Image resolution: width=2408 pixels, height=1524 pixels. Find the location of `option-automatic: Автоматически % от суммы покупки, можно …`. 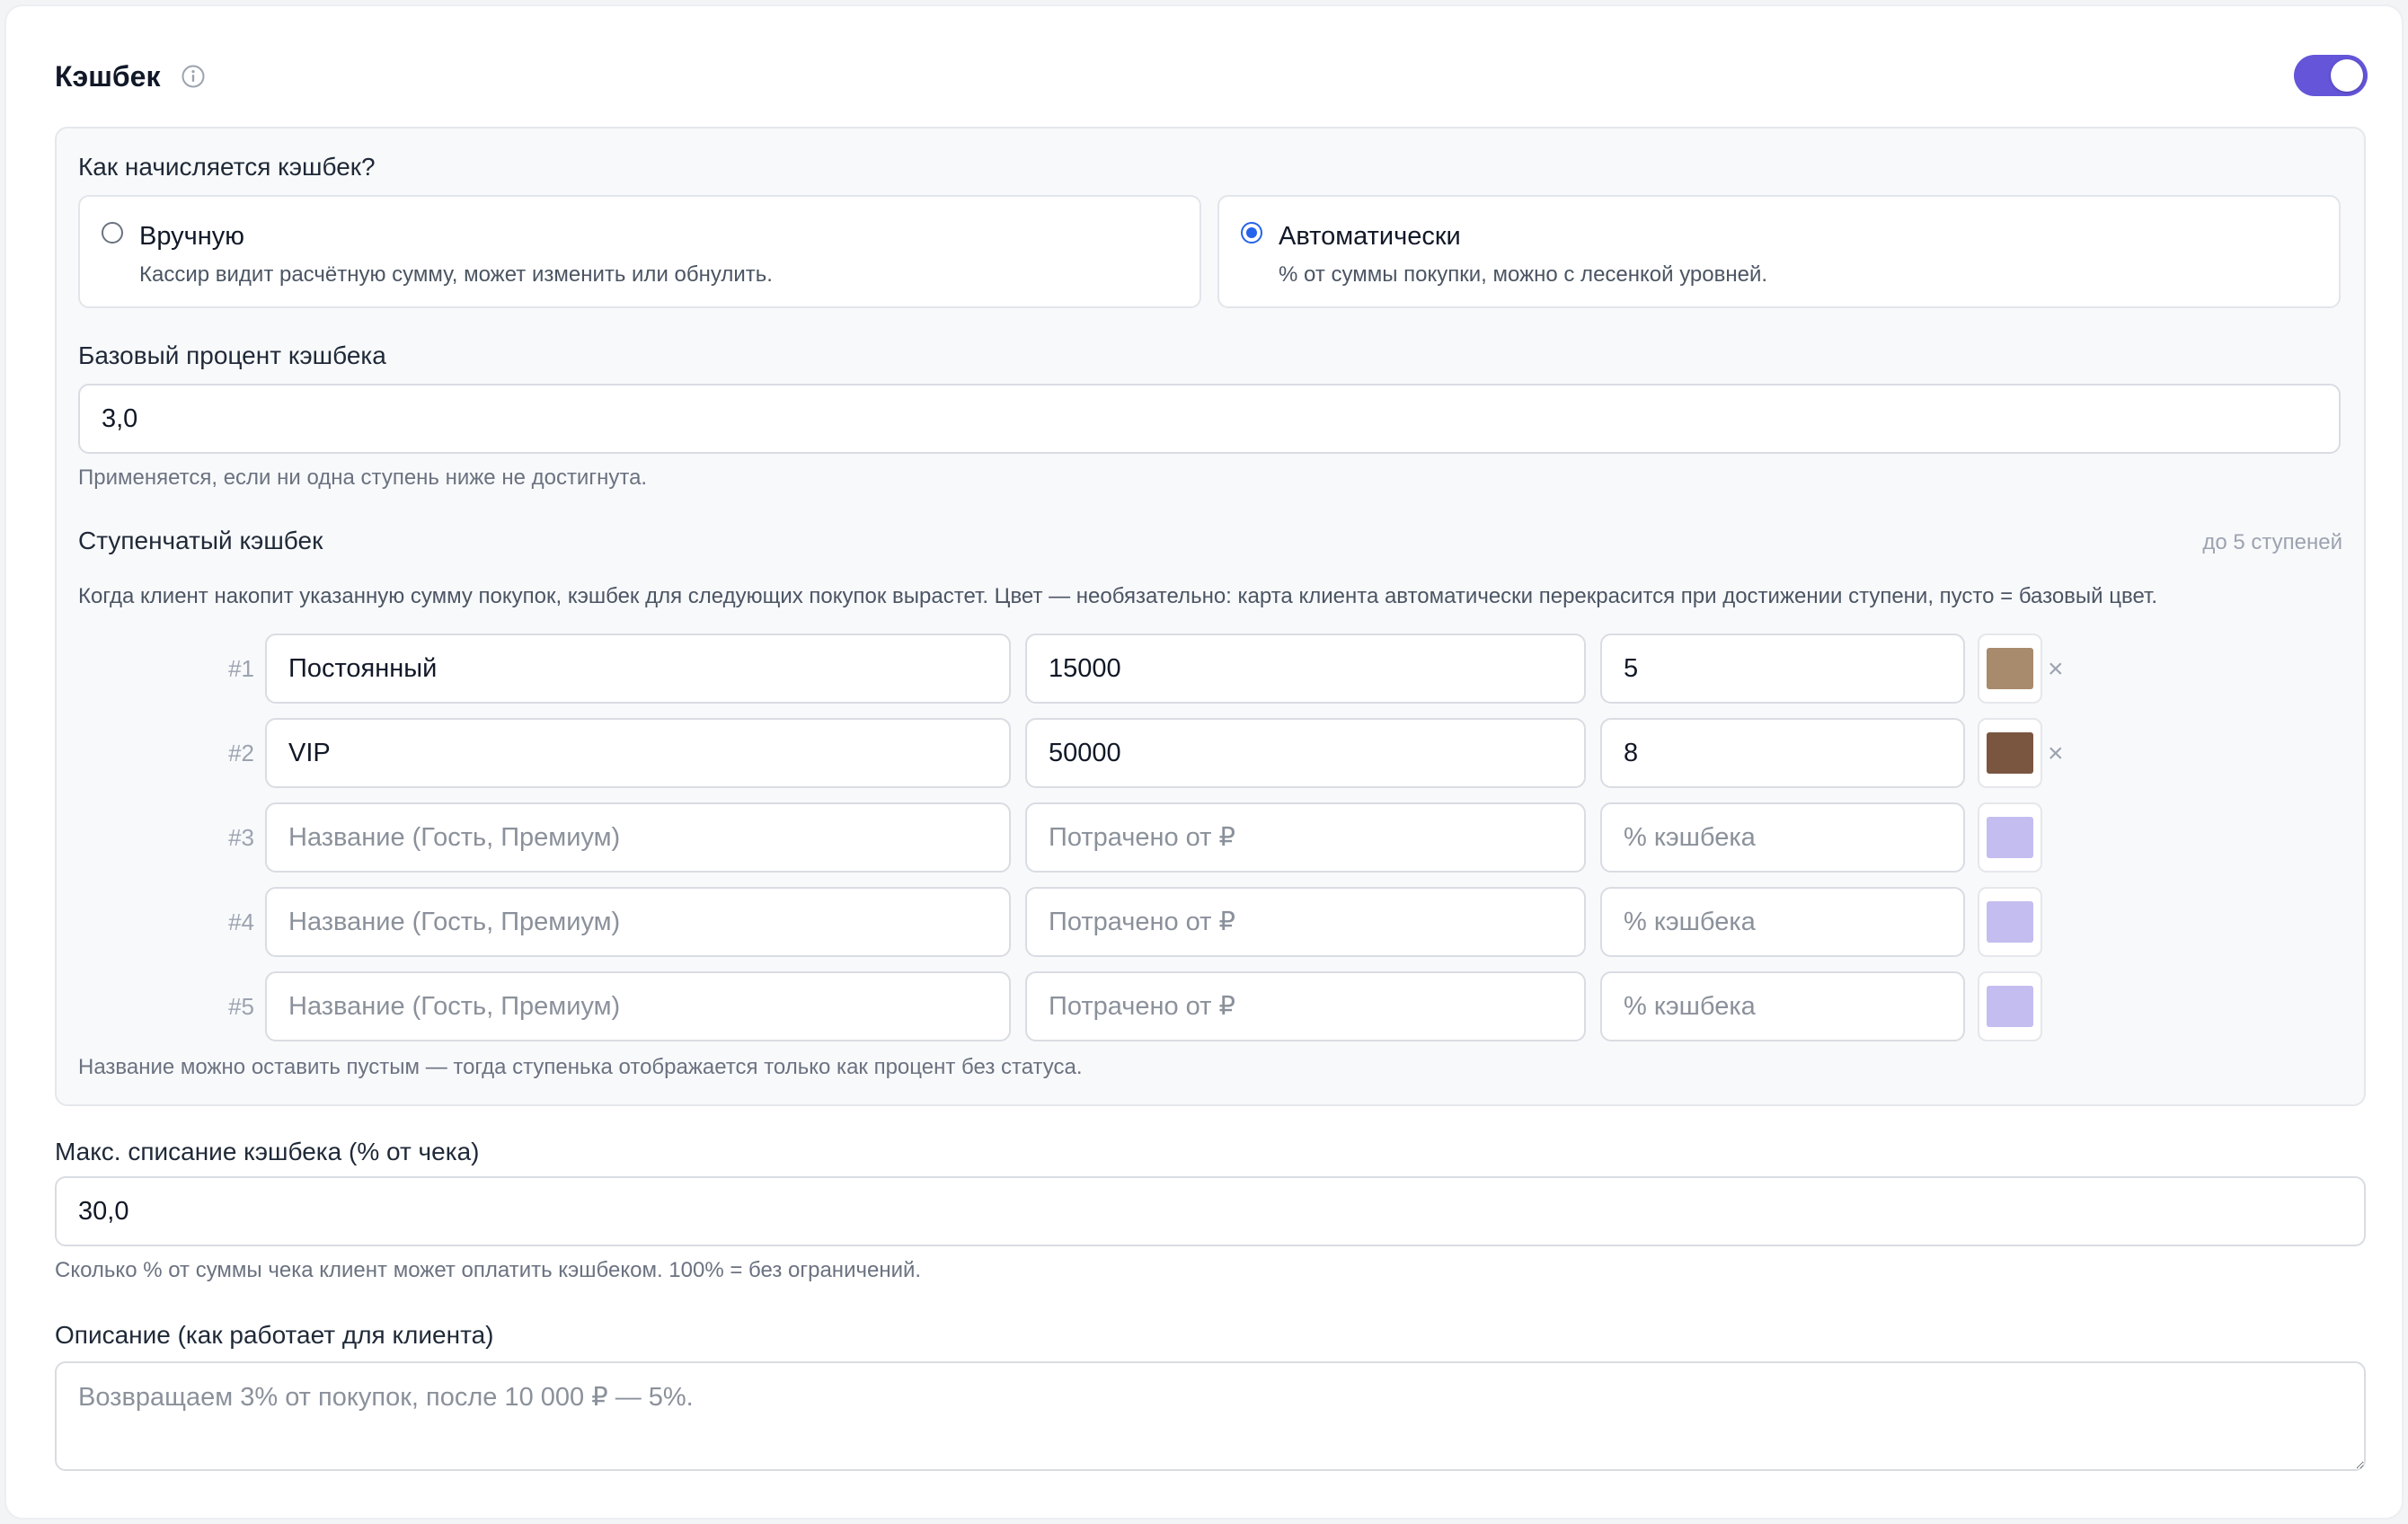

option-automatic: Автоматически % от суммы покупки, можно … is located at coordinates (1779, 252).